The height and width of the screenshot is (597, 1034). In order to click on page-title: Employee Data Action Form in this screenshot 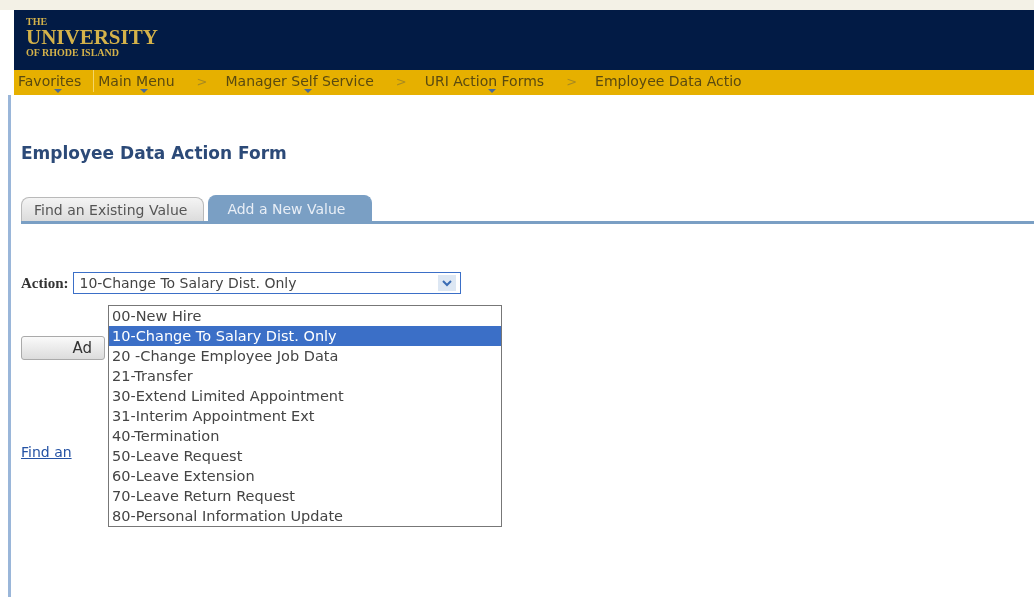, I will do `click(154, 152)`.